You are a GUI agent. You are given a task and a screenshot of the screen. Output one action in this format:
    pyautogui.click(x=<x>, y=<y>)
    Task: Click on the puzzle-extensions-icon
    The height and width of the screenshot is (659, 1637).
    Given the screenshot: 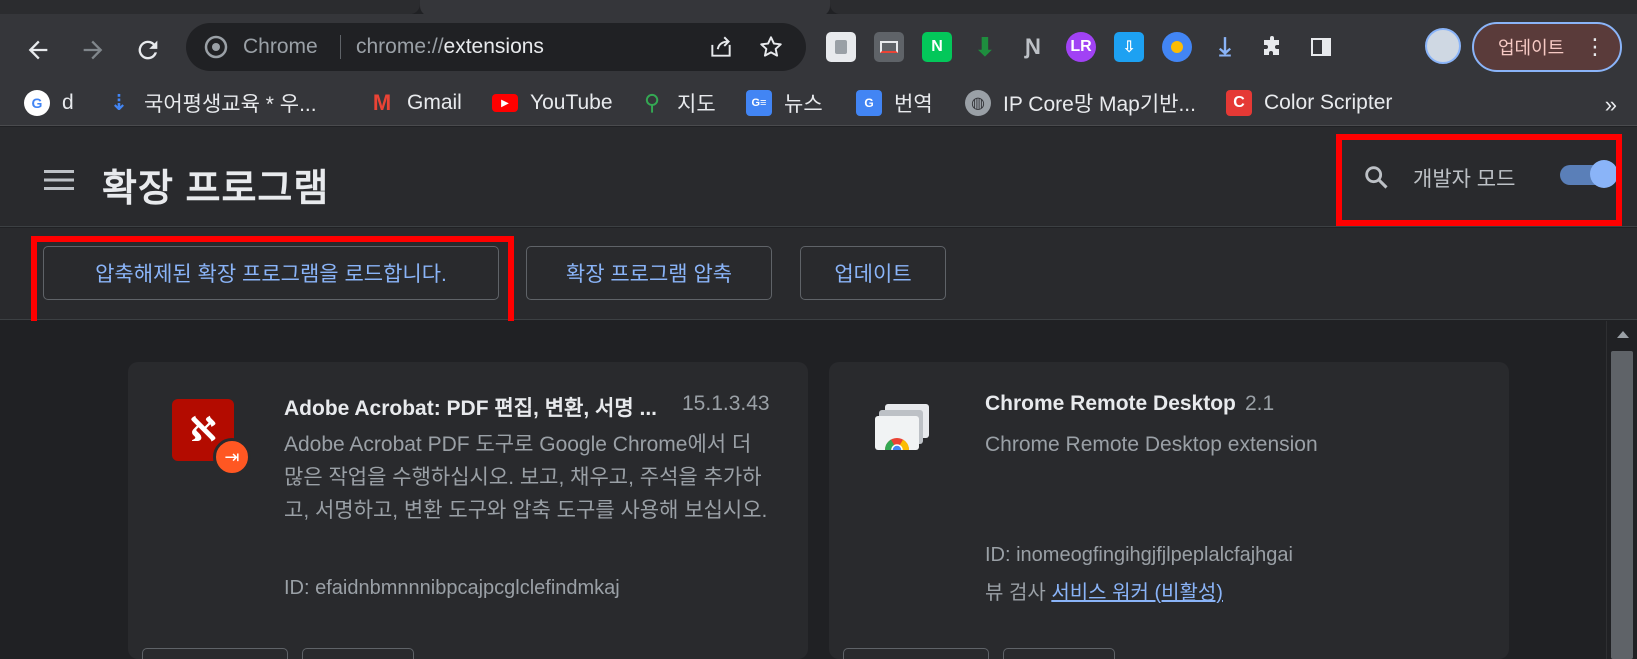 What is the action you would take?
    pyautogui.click(x=1273, y=47)
    